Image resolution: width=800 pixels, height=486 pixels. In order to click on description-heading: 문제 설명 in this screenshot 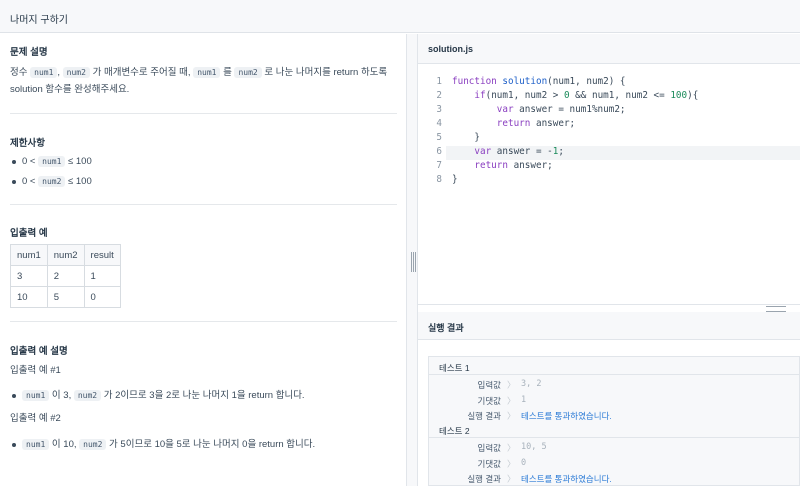, I will do `click(29, 52)`.